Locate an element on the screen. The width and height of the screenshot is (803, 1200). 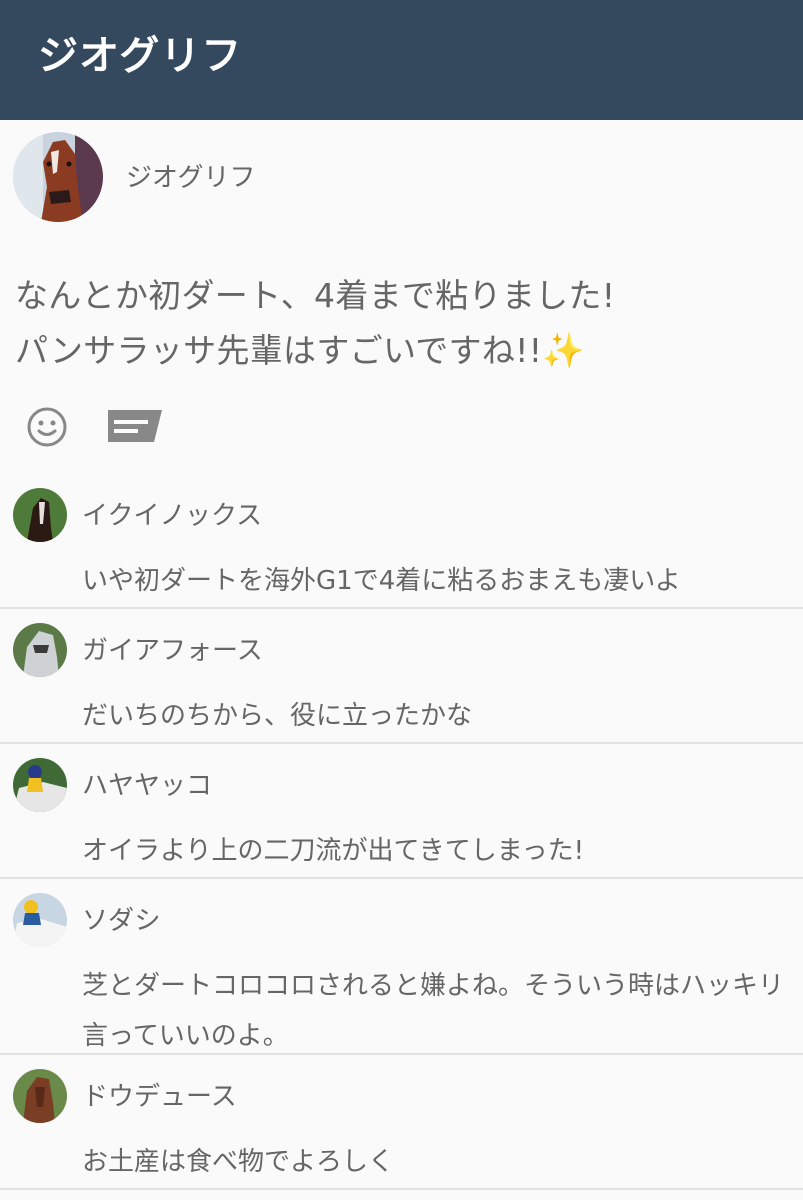
comment-text: 芝とダートコロコロされると嫌よね。そういう時はハッキリ言っていいのよ。 is located at coordinates (433, 1011).